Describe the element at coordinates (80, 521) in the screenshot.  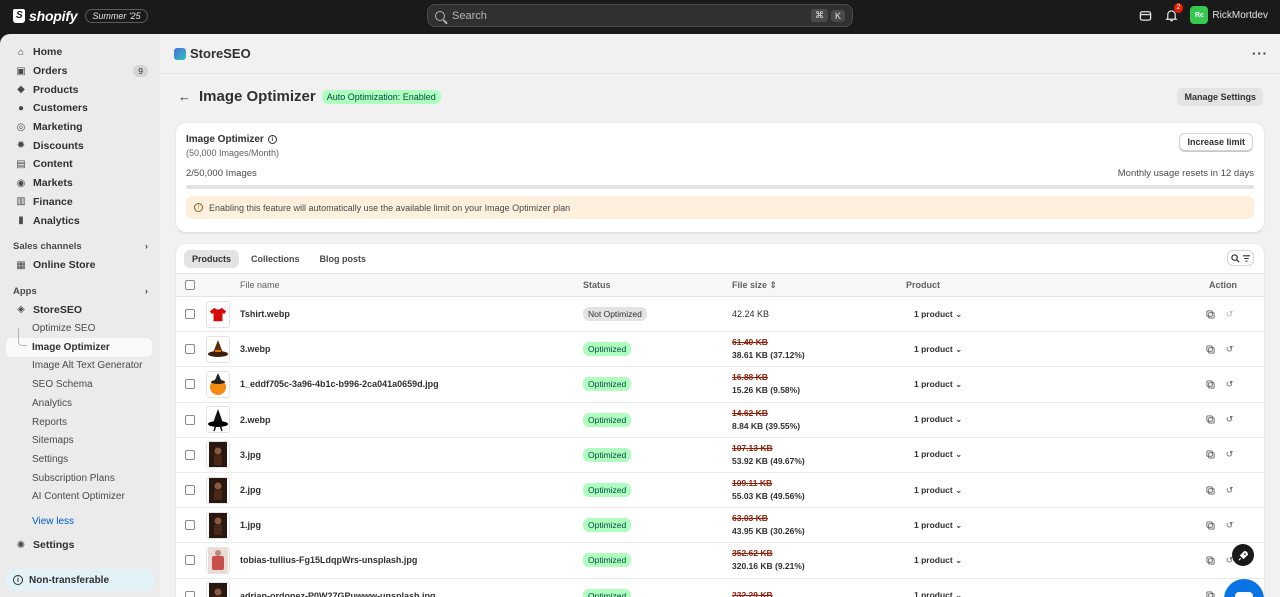
I see `view-less-link: View less` at that location.